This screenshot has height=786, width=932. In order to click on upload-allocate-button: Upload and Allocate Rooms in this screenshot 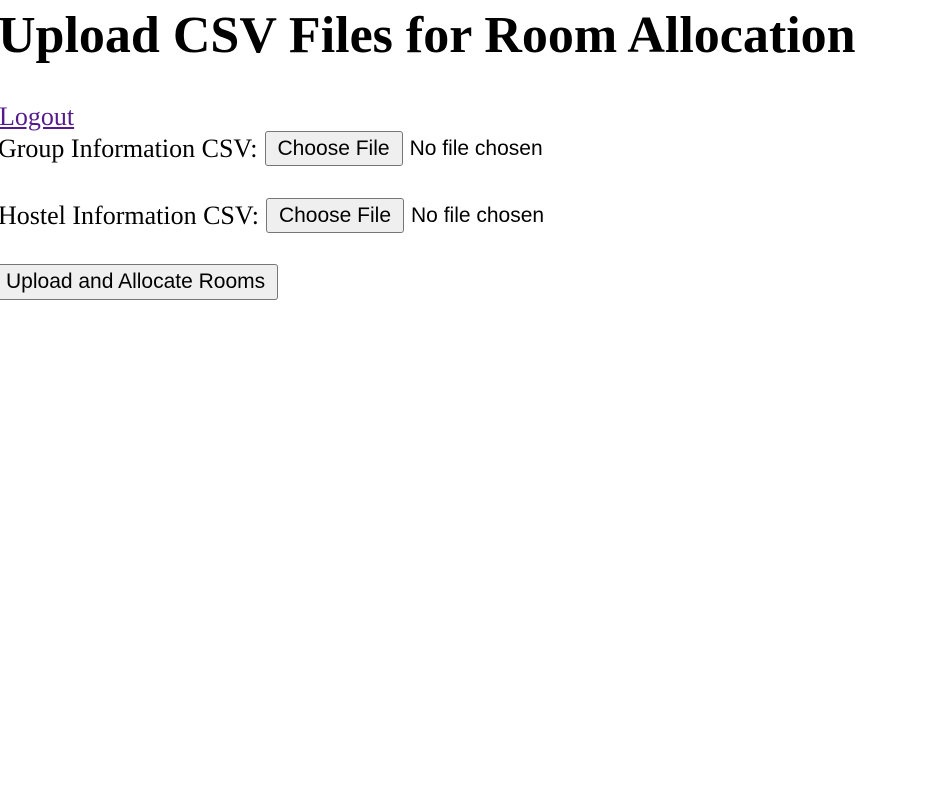, I will do `click(139, 282)`.